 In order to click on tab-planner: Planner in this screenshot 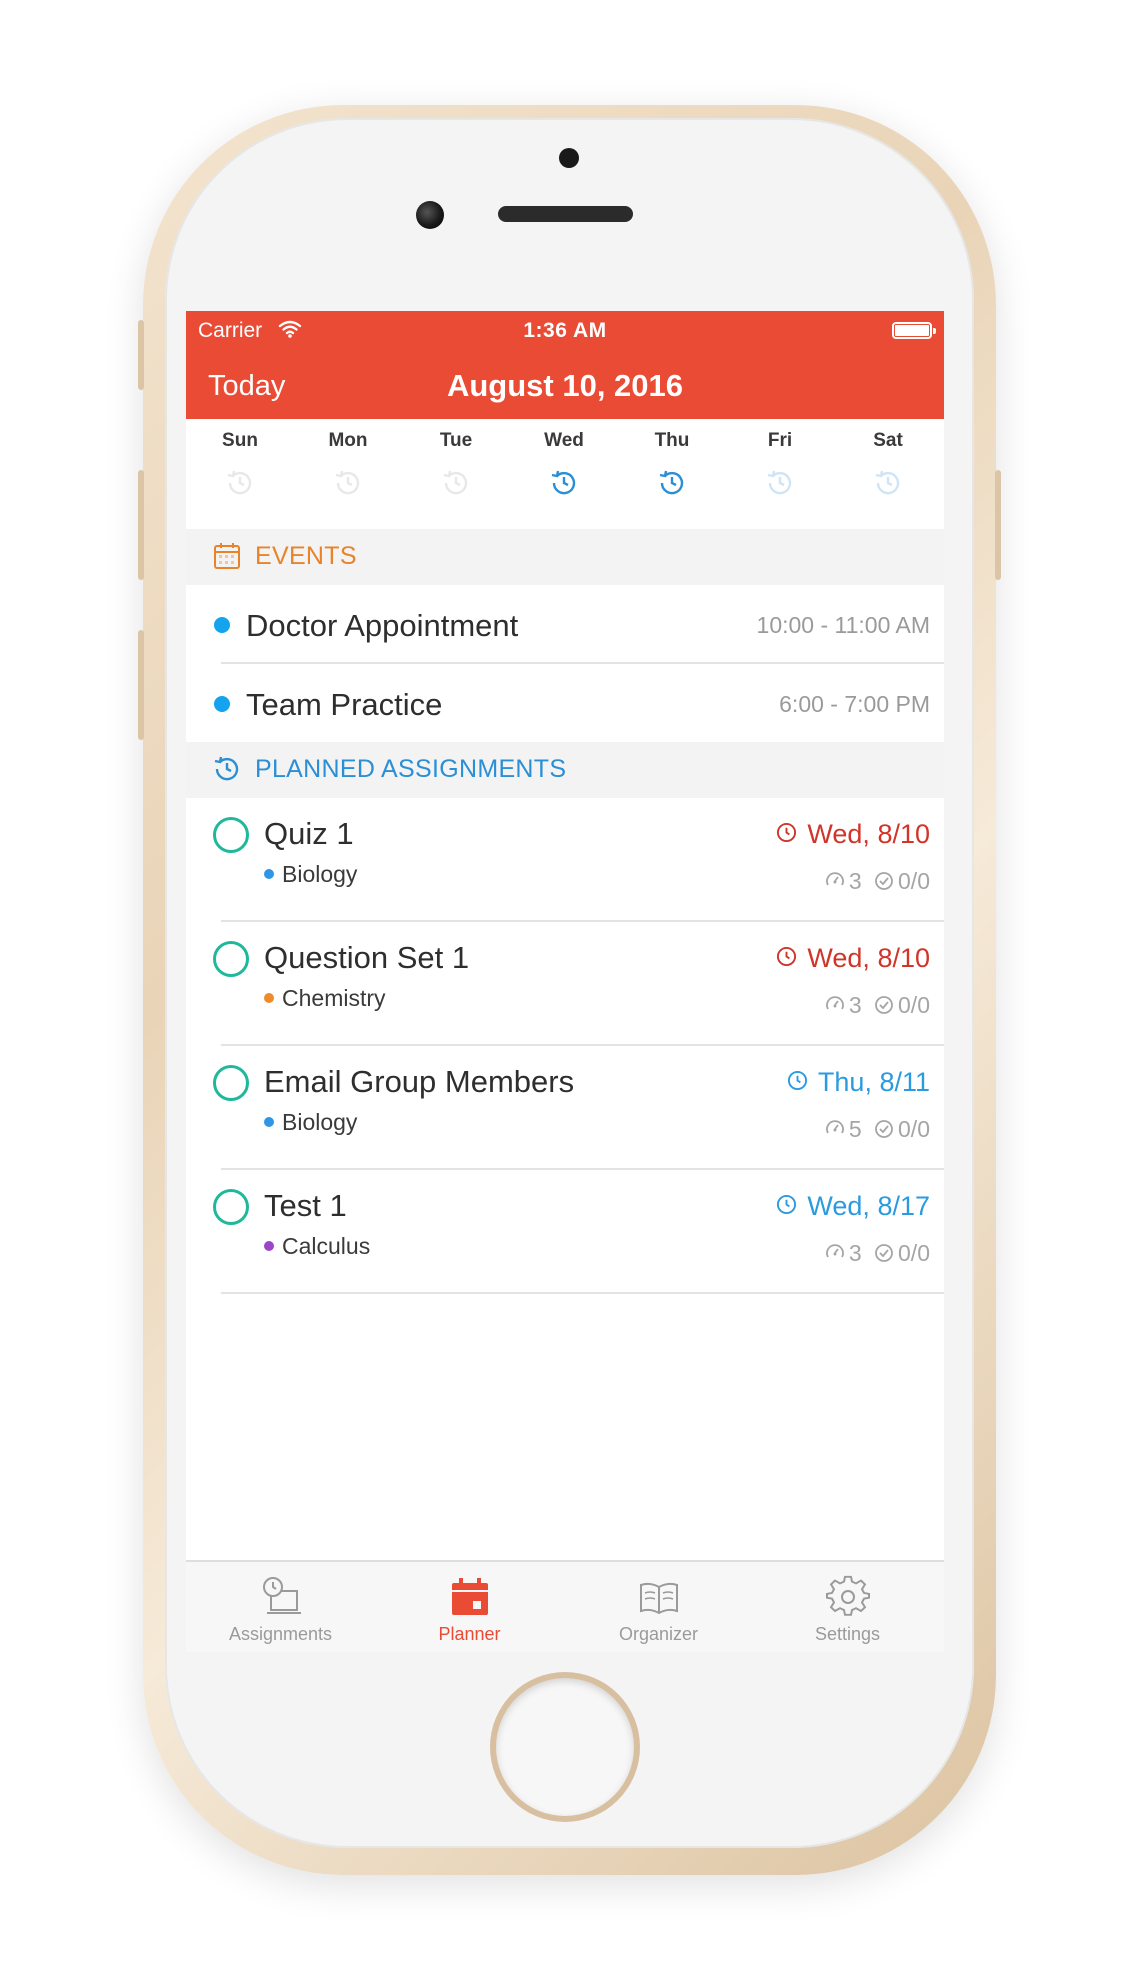, I will do `click(469, 1607)`.